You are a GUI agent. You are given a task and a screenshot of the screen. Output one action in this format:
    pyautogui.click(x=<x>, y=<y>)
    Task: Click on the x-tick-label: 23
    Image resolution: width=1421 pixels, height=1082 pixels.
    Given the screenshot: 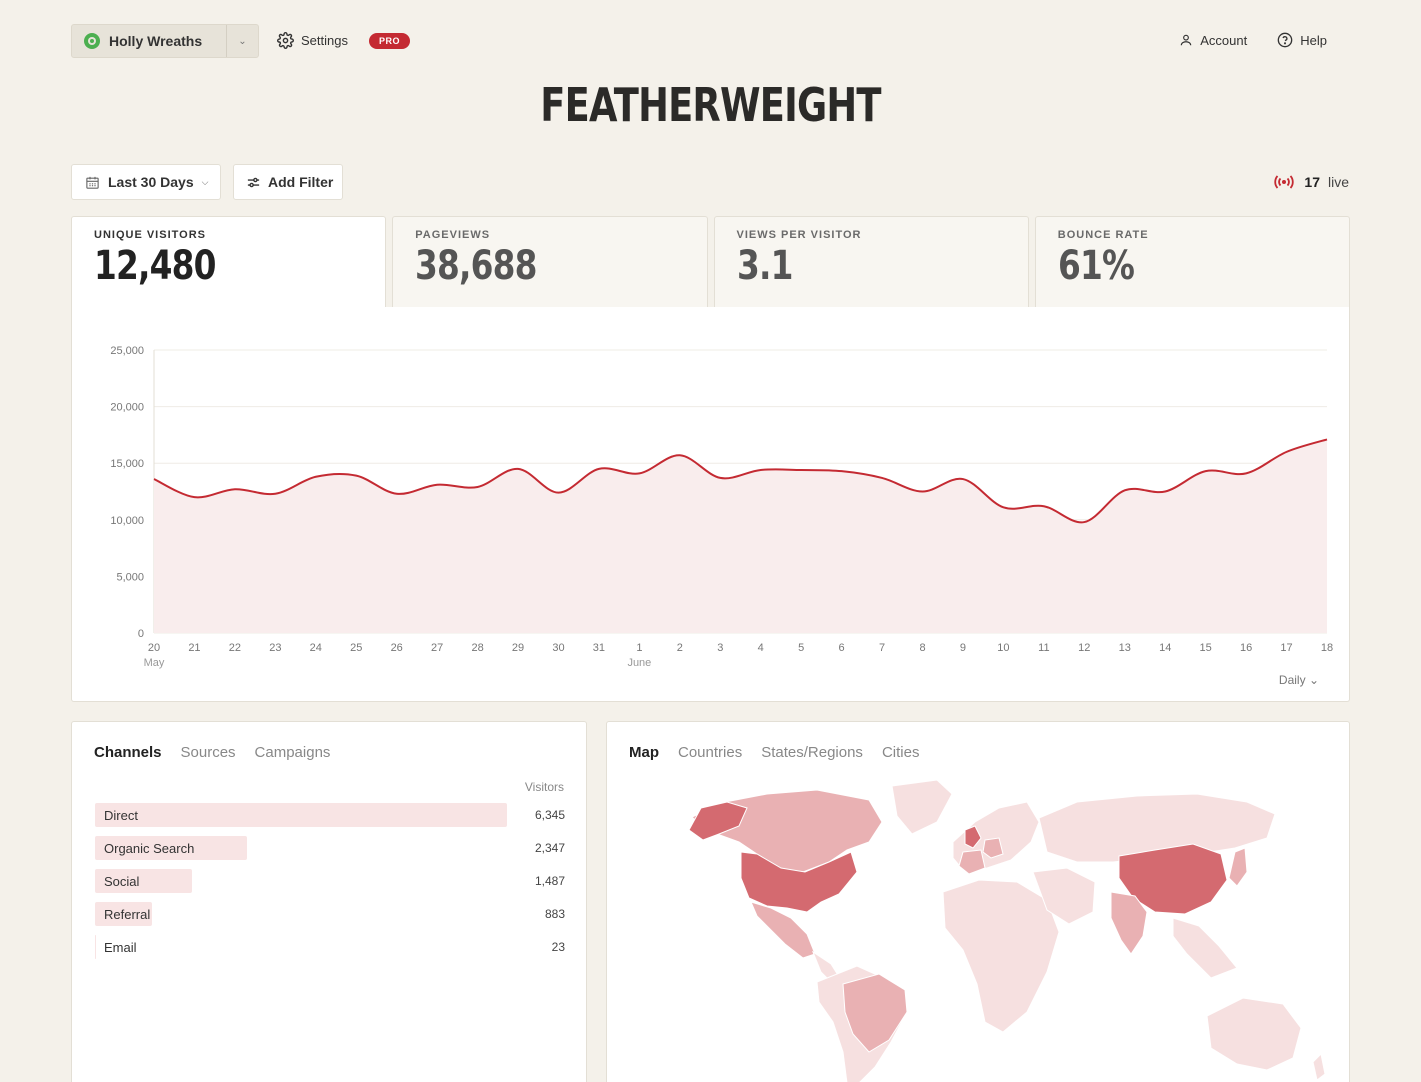 What is the action you would take?
    pyautogui.click(x=275, y=648)
    